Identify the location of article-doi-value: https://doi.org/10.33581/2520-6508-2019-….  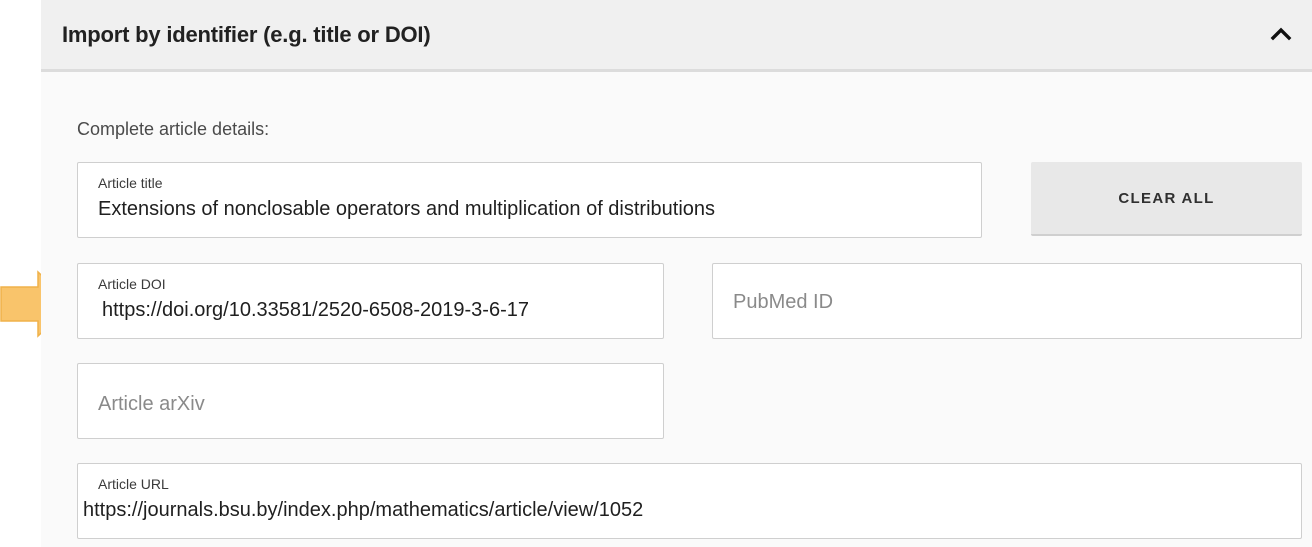
(315, 310).